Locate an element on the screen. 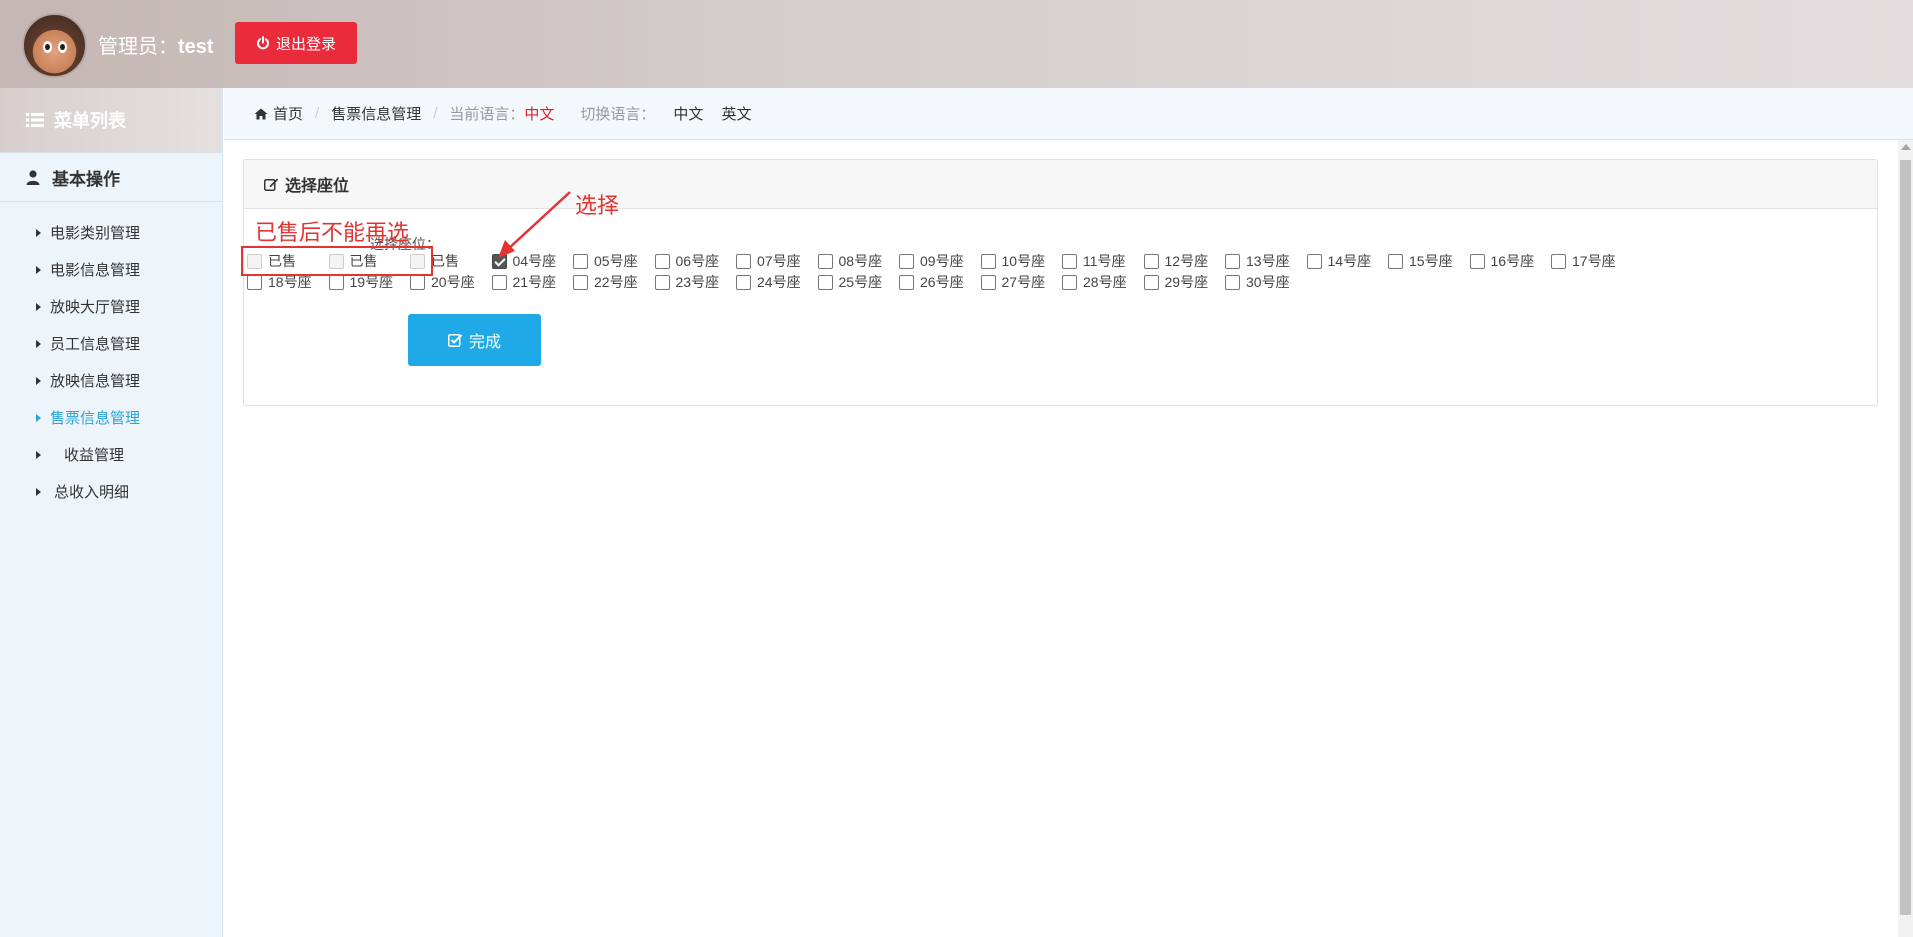 The width and height of the screenshot is (1913, 937). seat-checkbox: 28号座 is located at coordinates (1103, 282).